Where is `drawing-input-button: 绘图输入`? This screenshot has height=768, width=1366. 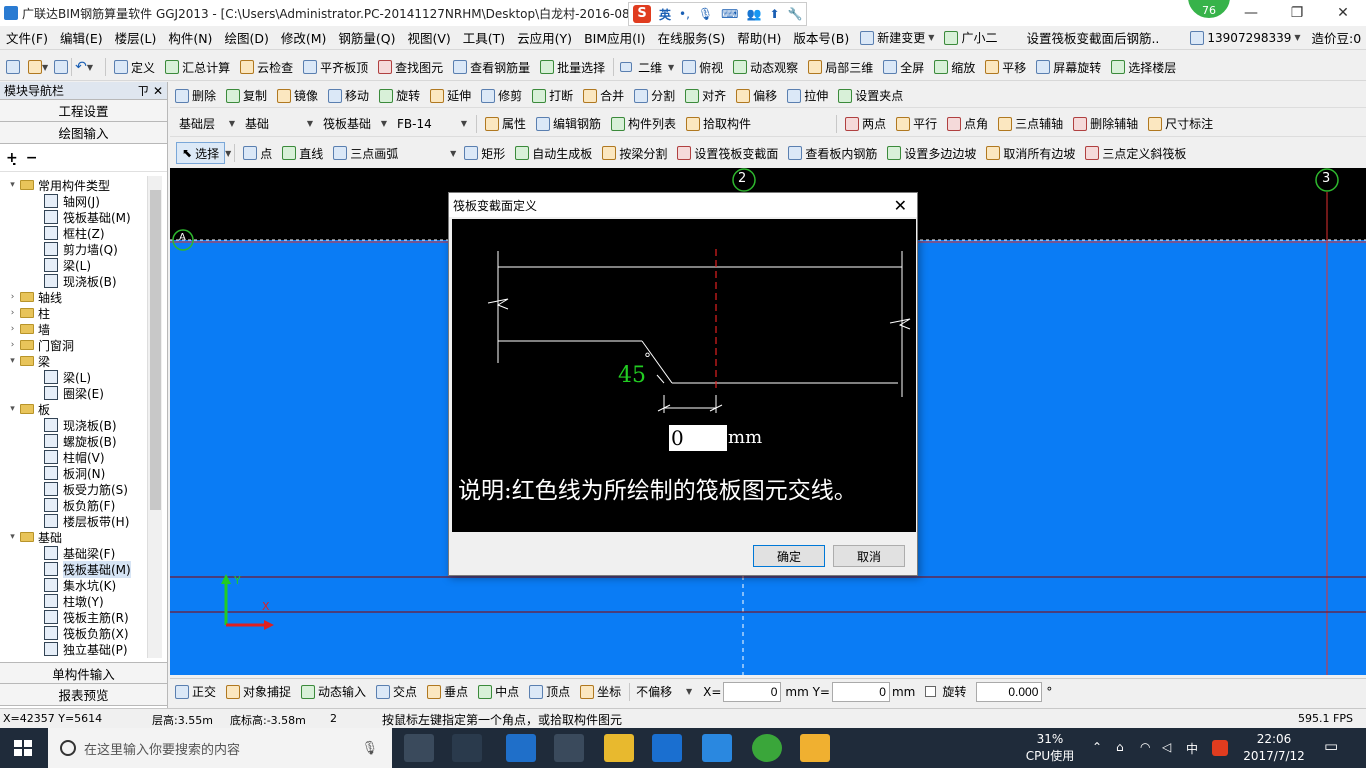 drawing-input-button: 绘图输入 is located at coordinates (83, 133).